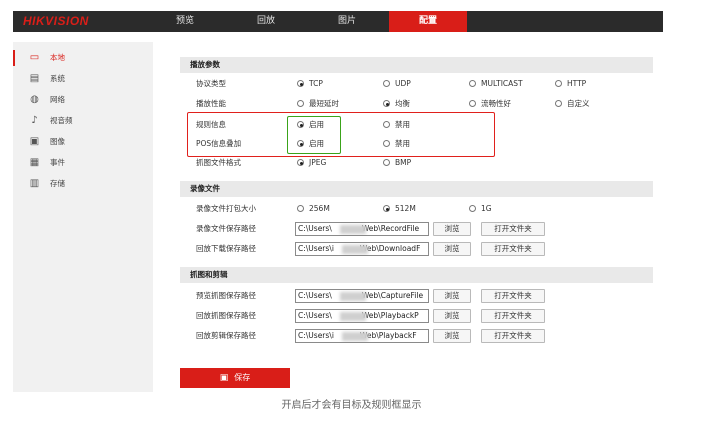  Describe the element at coordinates (83, 142) in the screenshot. I see `sidebar-item-image: ▣ 图像` at that location.